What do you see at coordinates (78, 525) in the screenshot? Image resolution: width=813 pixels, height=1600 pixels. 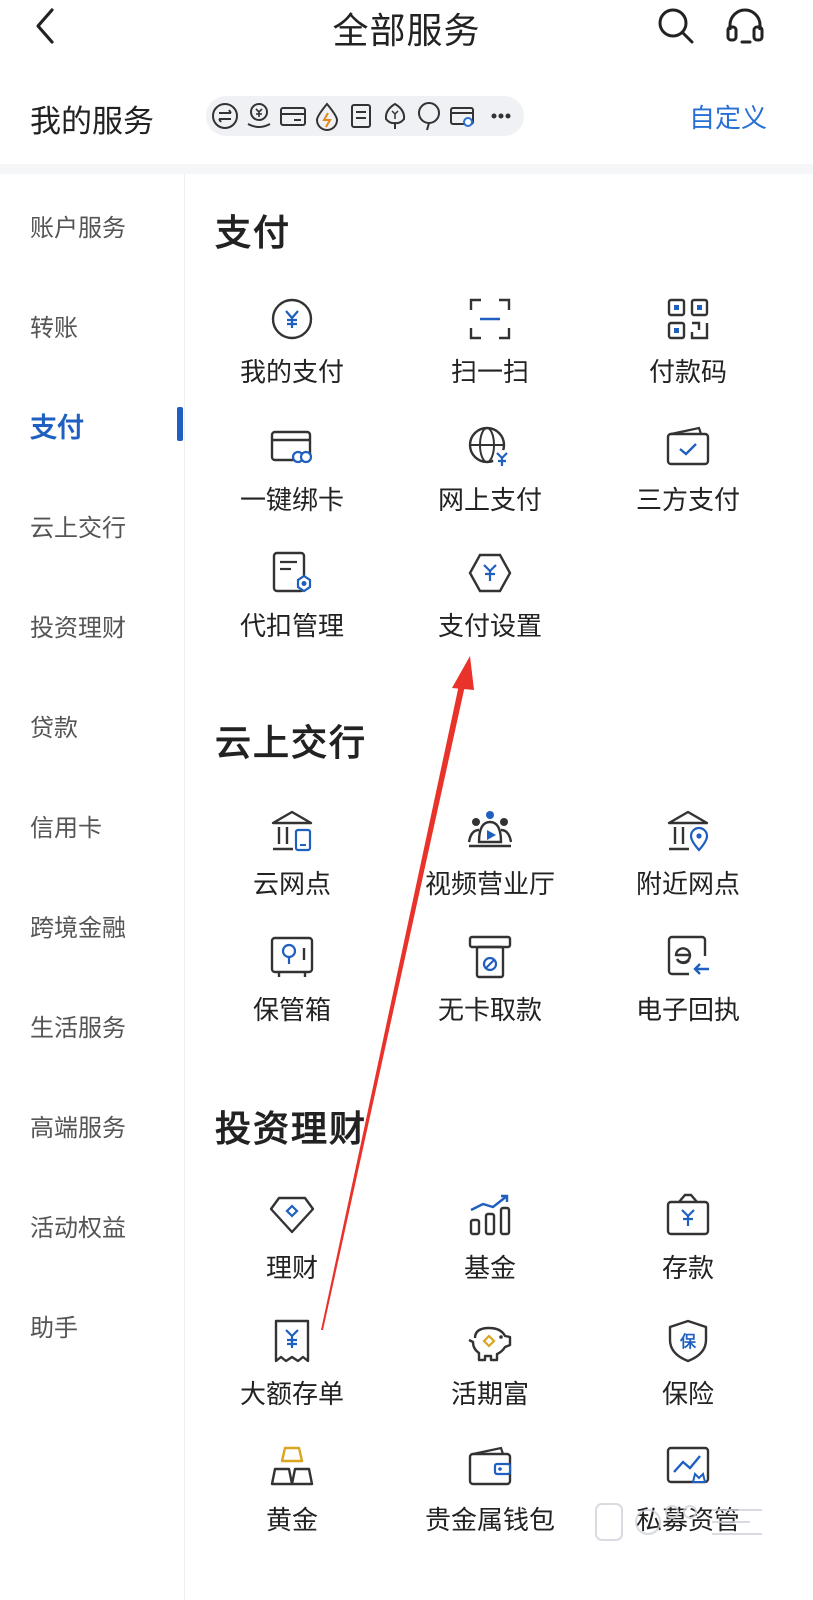 I see `sidebar-item-cloud-bank: 云上交行` at bounding box center [78, 525].